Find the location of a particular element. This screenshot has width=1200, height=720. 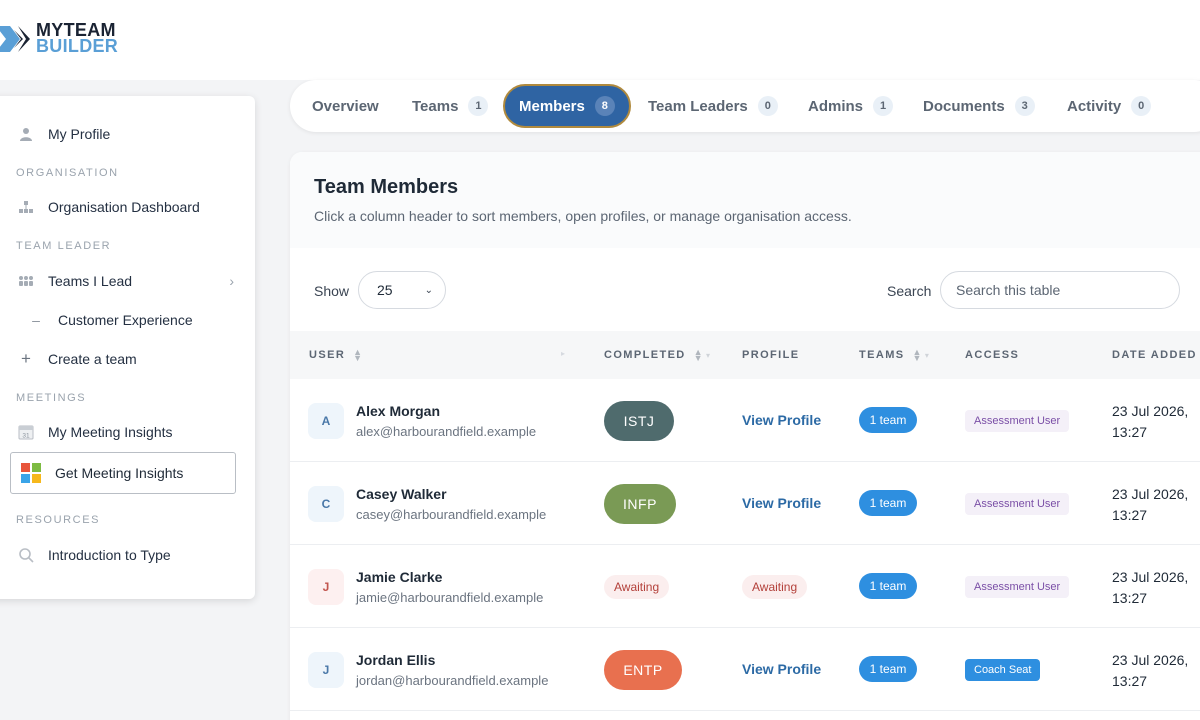

people-icon is located at coordinates (26, 281).